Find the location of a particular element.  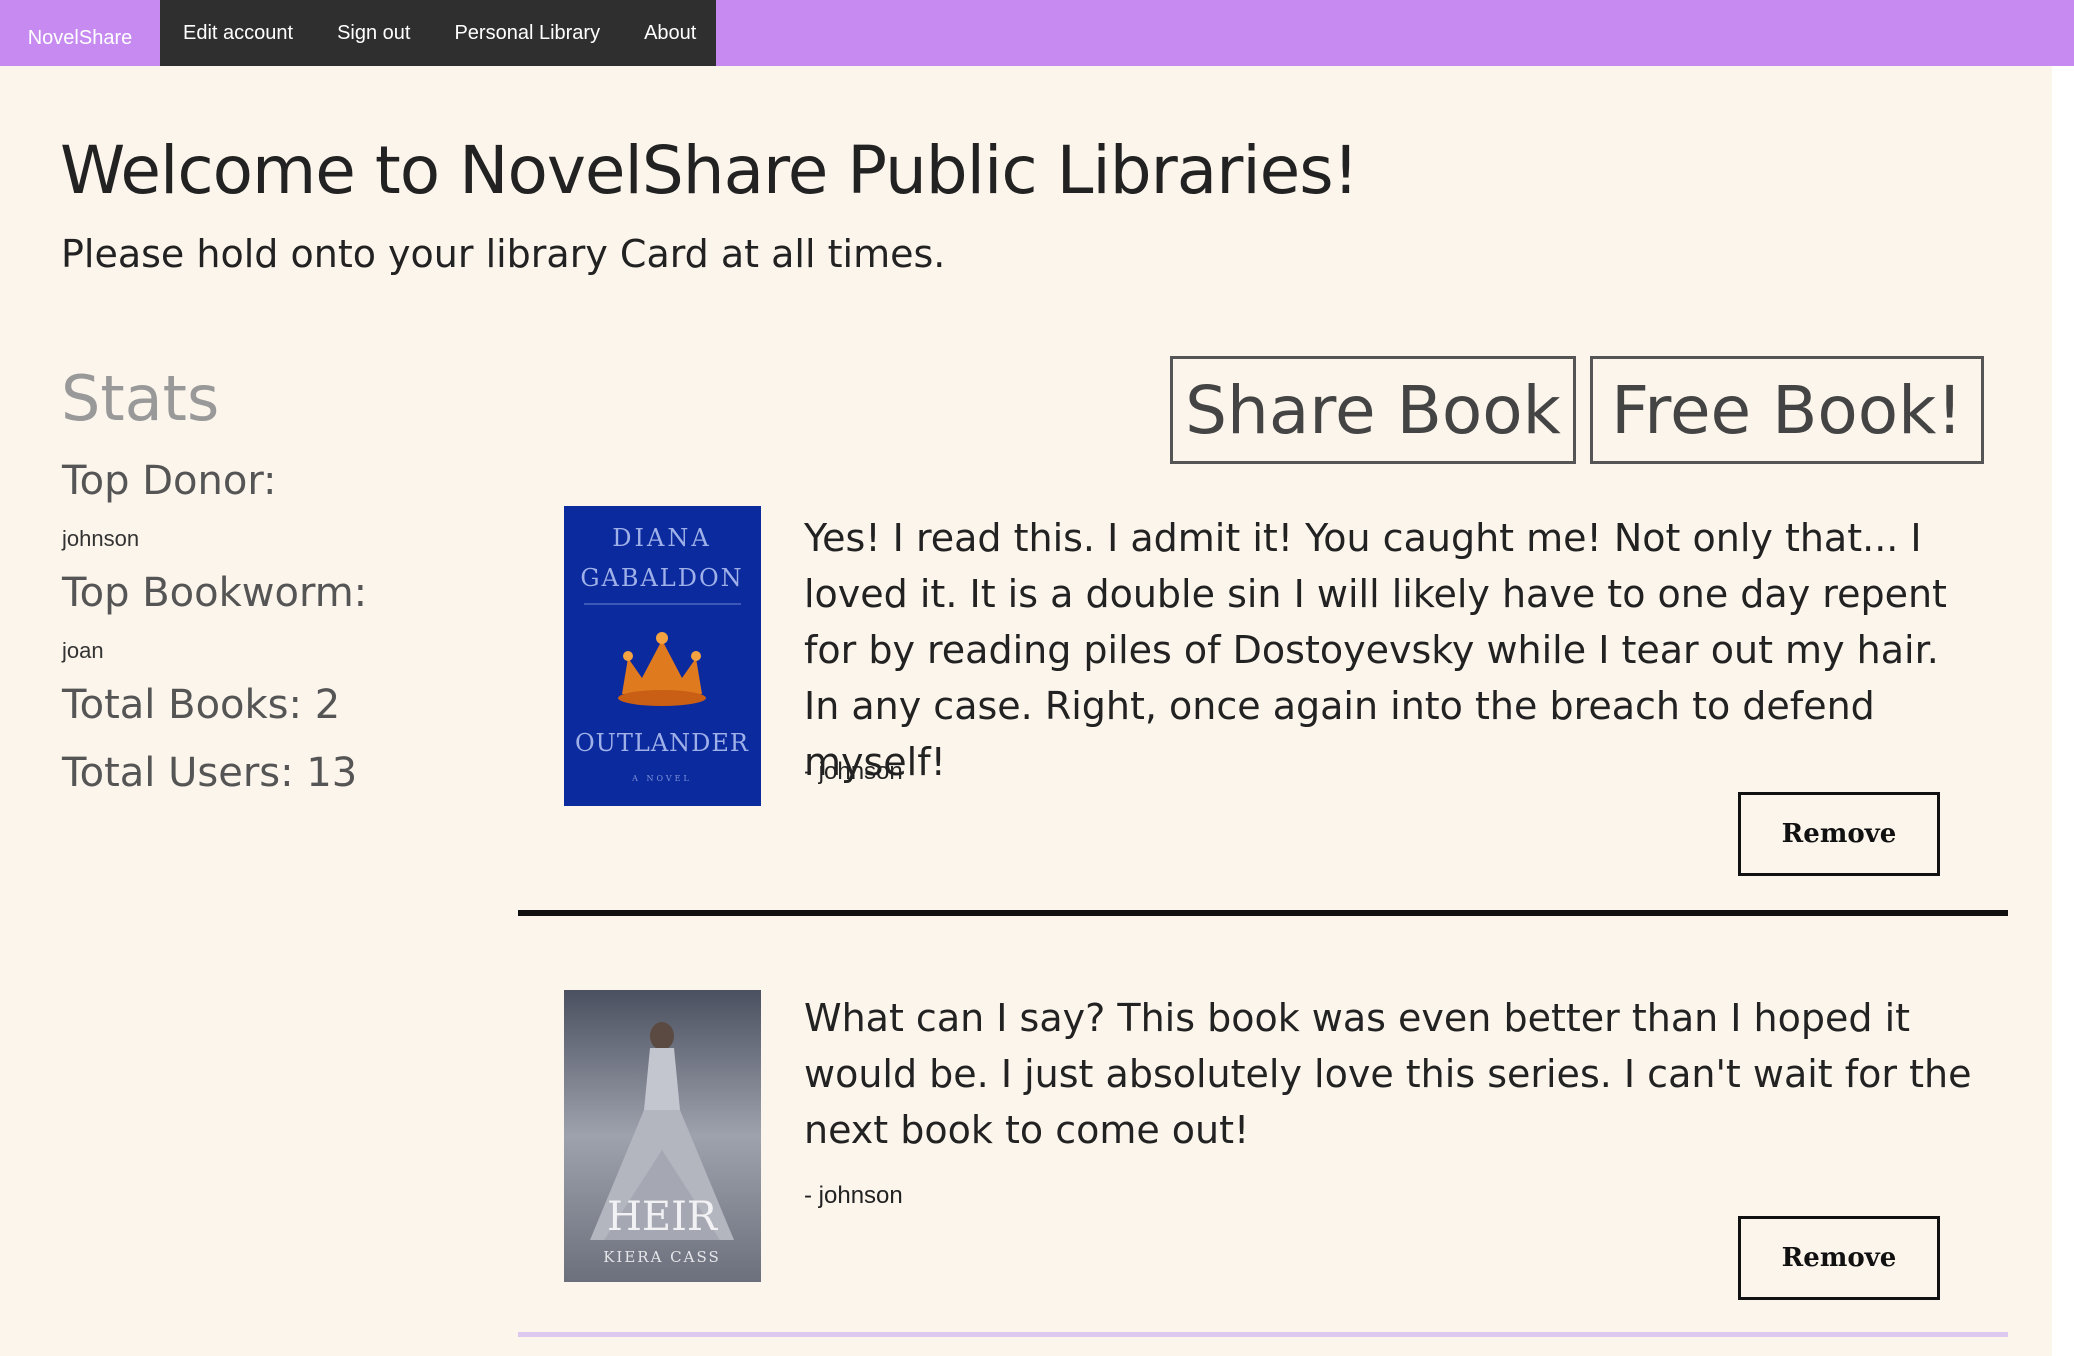

page-title: Welcome to NovelShare Public Libraries! is located at coordinates (709, 170).